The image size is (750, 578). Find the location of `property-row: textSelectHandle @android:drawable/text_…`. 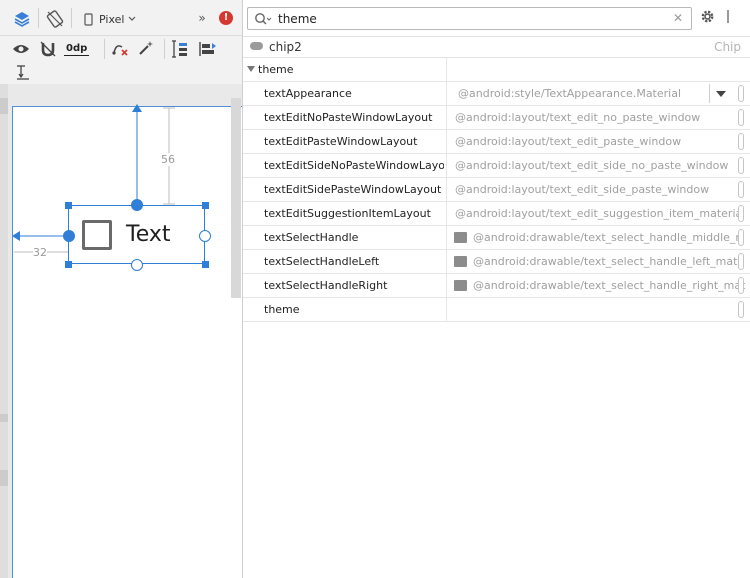

property-row: textSelectHandle @android:drawable/text_… is located at coordinates (496, 238).